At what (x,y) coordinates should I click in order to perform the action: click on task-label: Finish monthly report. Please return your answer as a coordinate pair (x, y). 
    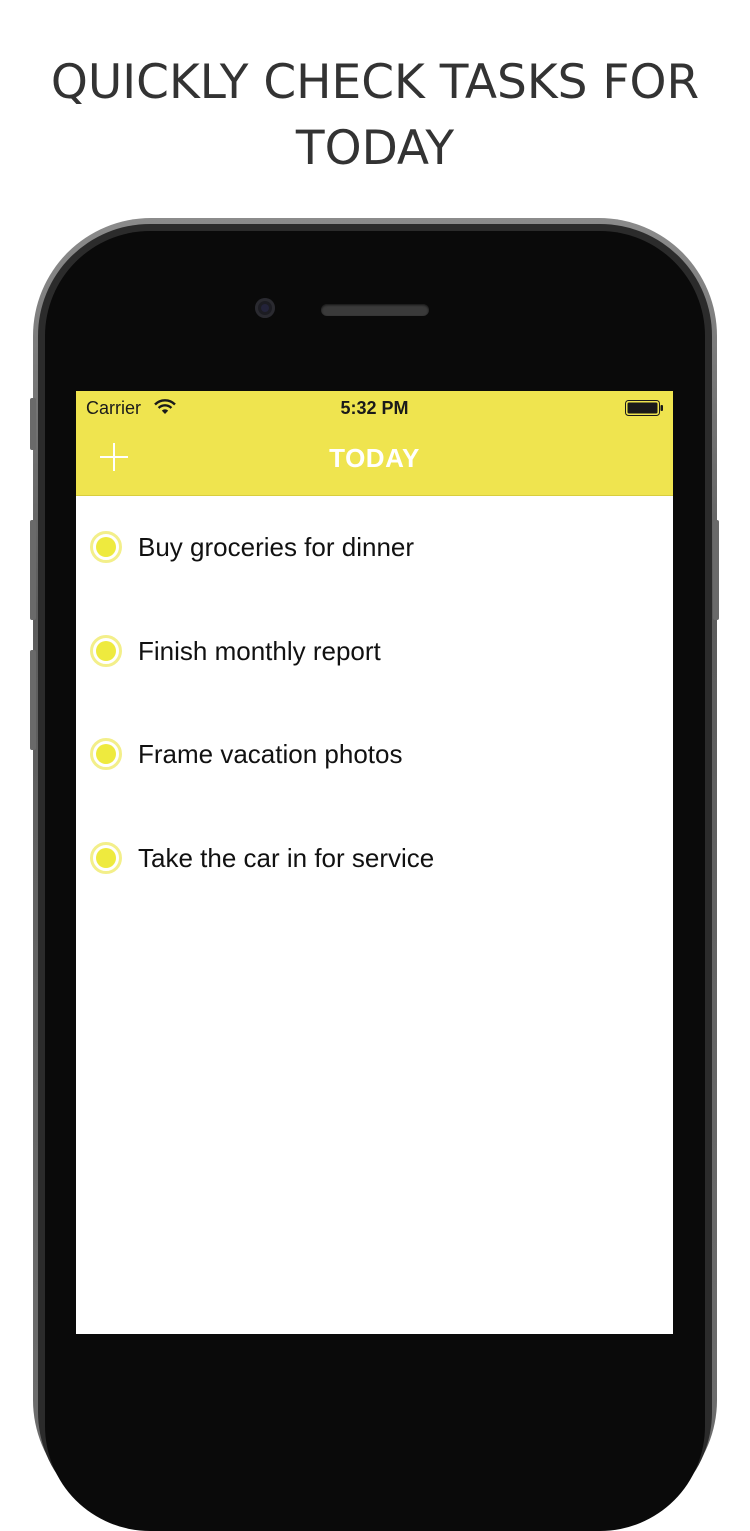
    Looking at the image, I should click on (259, 650).